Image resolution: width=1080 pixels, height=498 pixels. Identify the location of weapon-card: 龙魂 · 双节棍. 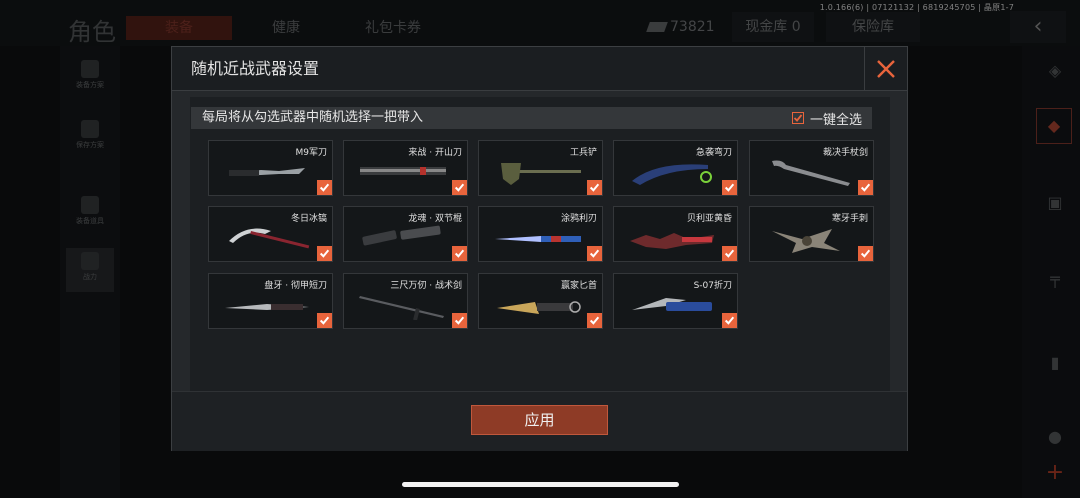
(405, 234).